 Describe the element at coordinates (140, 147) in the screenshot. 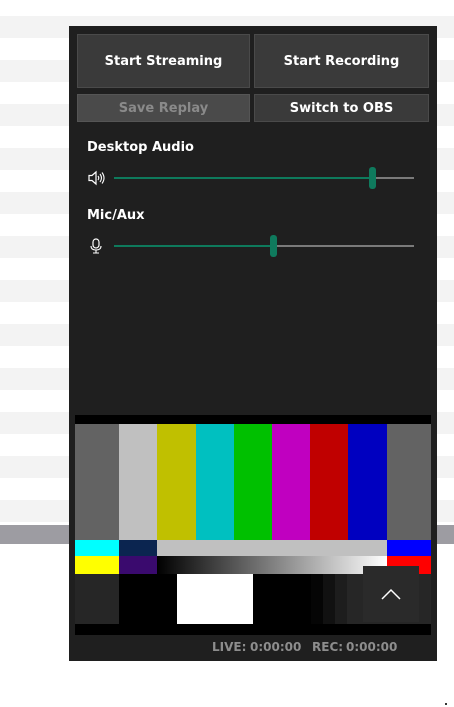

I see `desktop-audio-label: Desktop Audio` at that location.